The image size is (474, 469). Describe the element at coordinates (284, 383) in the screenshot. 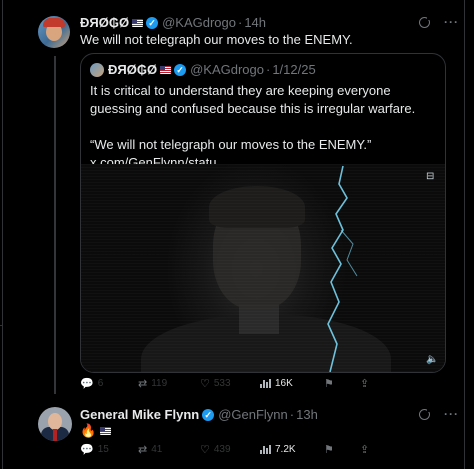

I see `views-count: 16K` at that location.